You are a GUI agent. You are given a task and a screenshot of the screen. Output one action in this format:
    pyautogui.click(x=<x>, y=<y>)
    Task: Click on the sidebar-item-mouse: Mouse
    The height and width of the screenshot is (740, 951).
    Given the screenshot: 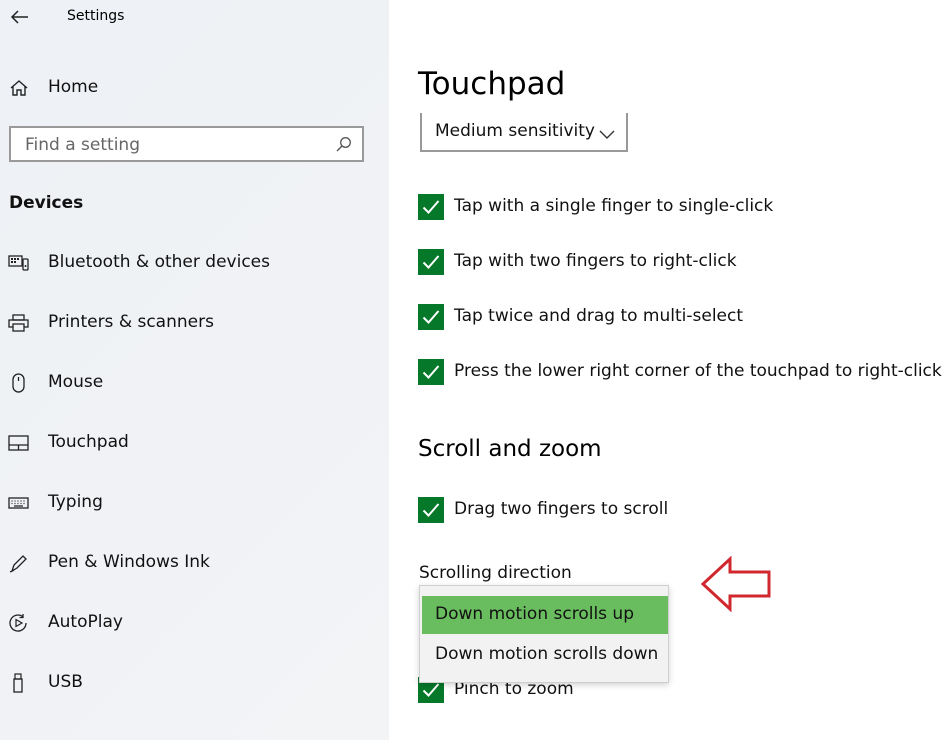 What is the action you would take?
    pyautogui.click(x=194, y=383)
    